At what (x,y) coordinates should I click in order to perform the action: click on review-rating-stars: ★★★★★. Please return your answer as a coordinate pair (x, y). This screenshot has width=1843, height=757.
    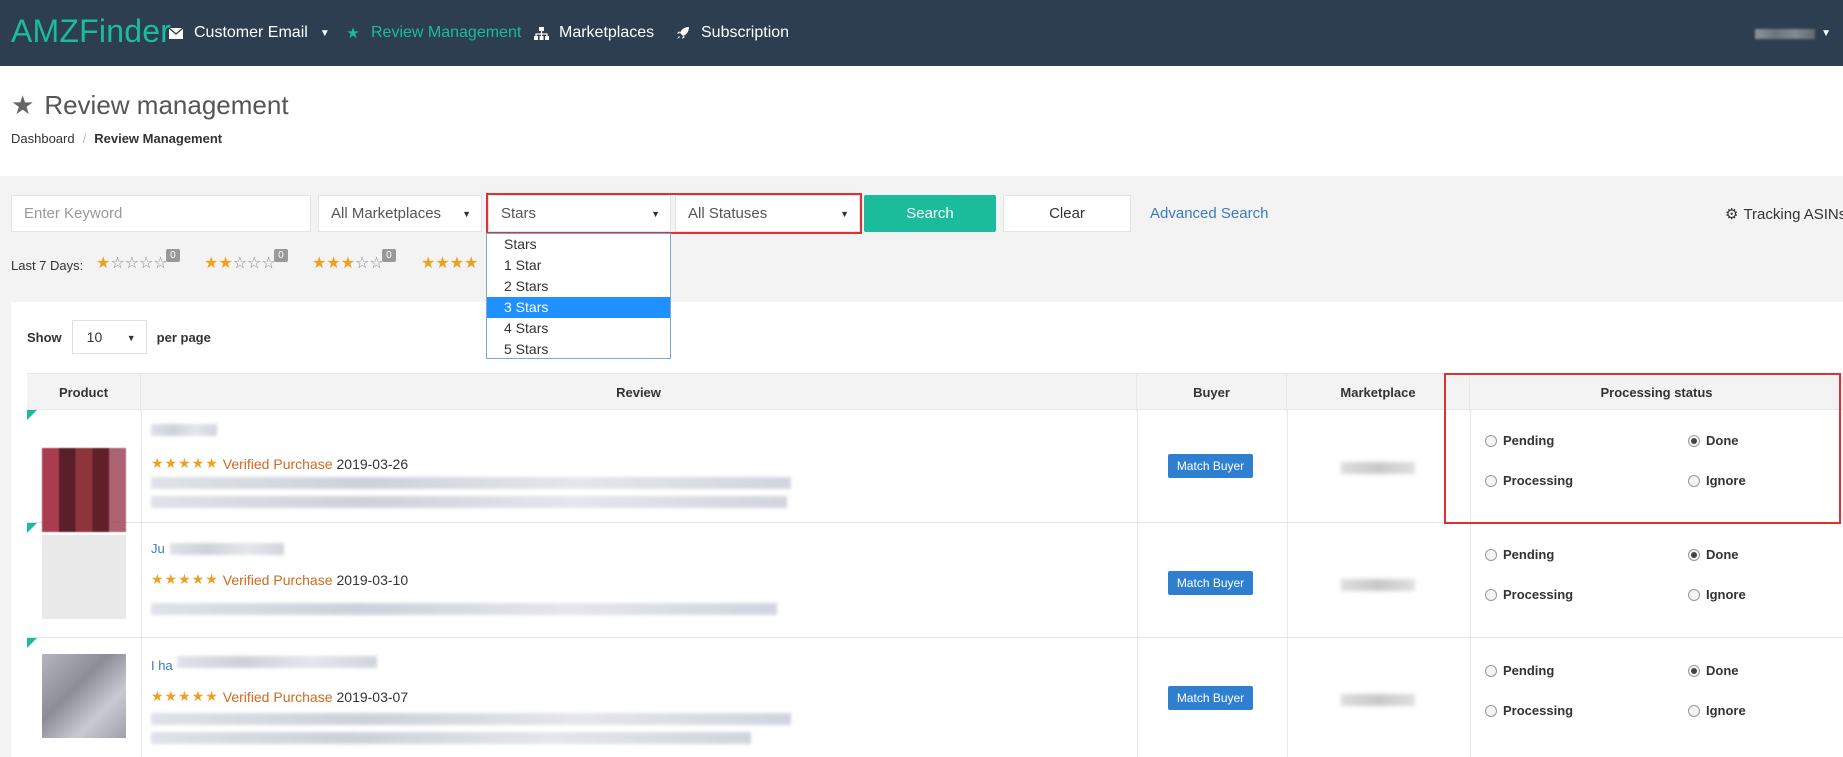
    Looking at the image, I should click on (185, 463).